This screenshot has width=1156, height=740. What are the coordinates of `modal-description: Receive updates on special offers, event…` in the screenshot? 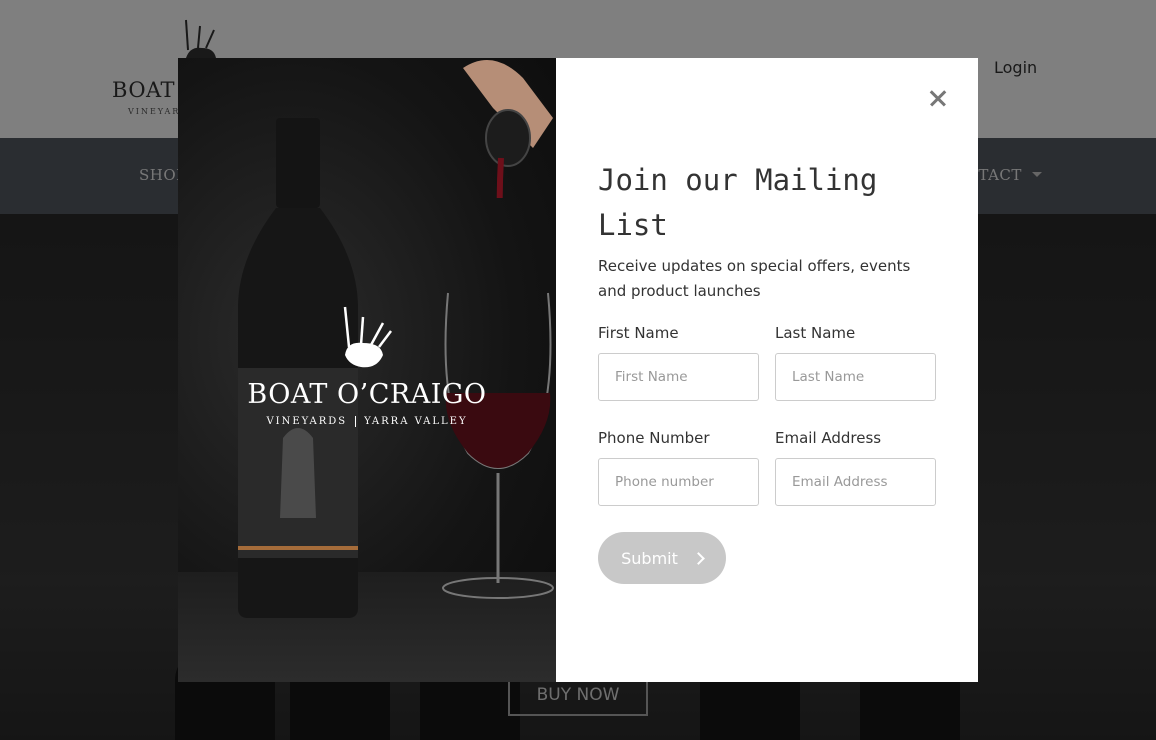 It's located at (754, 278).